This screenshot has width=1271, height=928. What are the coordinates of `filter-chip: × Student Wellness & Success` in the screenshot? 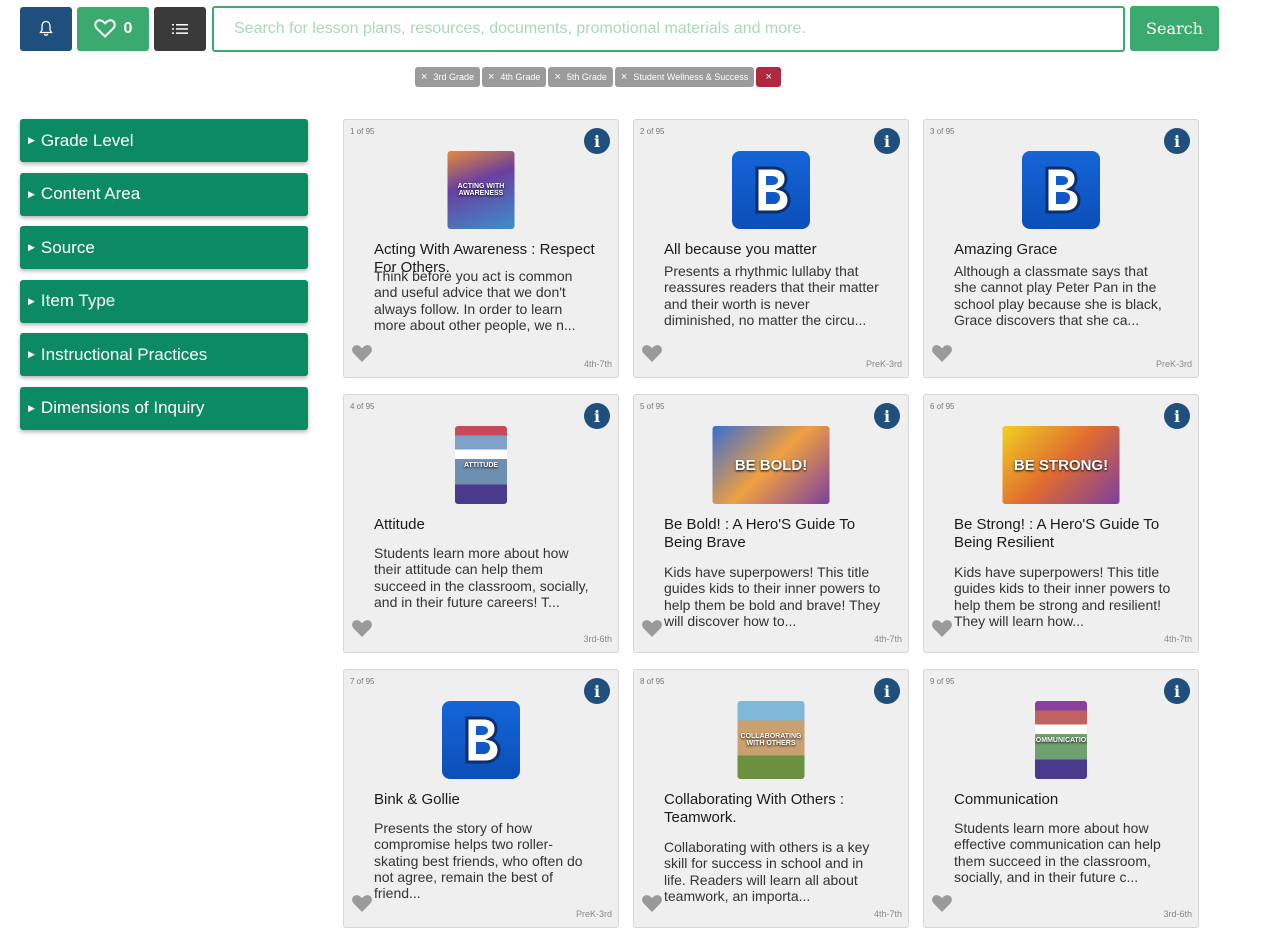 It's located at (684, 77).